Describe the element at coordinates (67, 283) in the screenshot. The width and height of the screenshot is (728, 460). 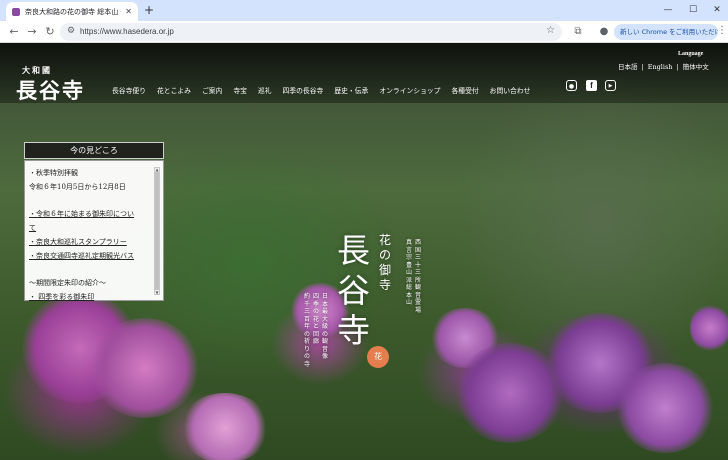
I see `notice-line: ～期間限定朱印の紹介～` at that location.